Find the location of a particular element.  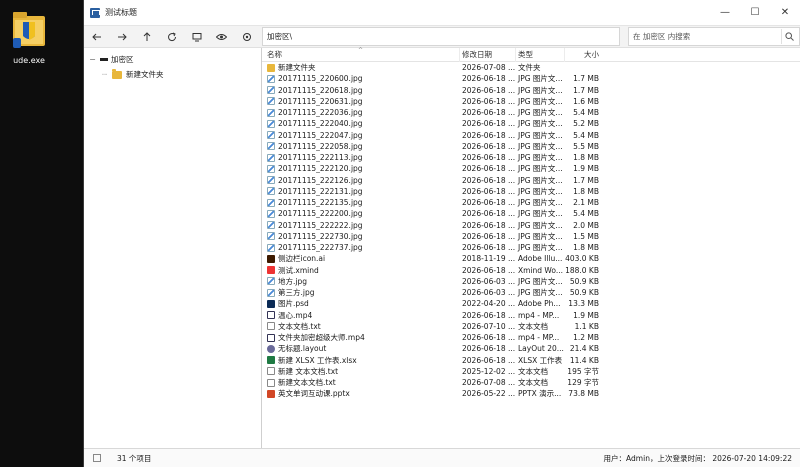

file-type: 文本文档 is located at coordinates (533, 371).